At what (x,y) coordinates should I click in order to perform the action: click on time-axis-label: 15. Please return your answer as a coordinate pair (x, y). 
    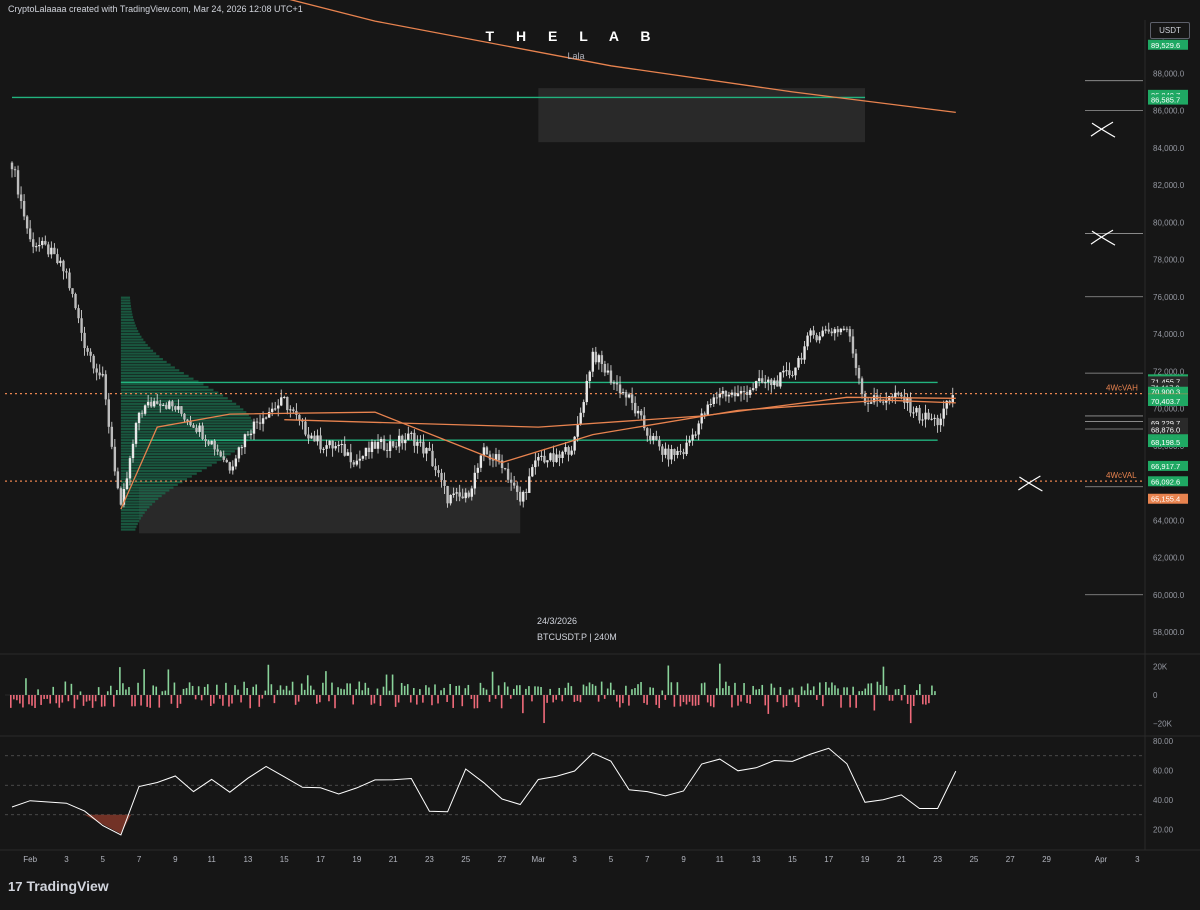
    Looking at the image, I should click on (792, 859).